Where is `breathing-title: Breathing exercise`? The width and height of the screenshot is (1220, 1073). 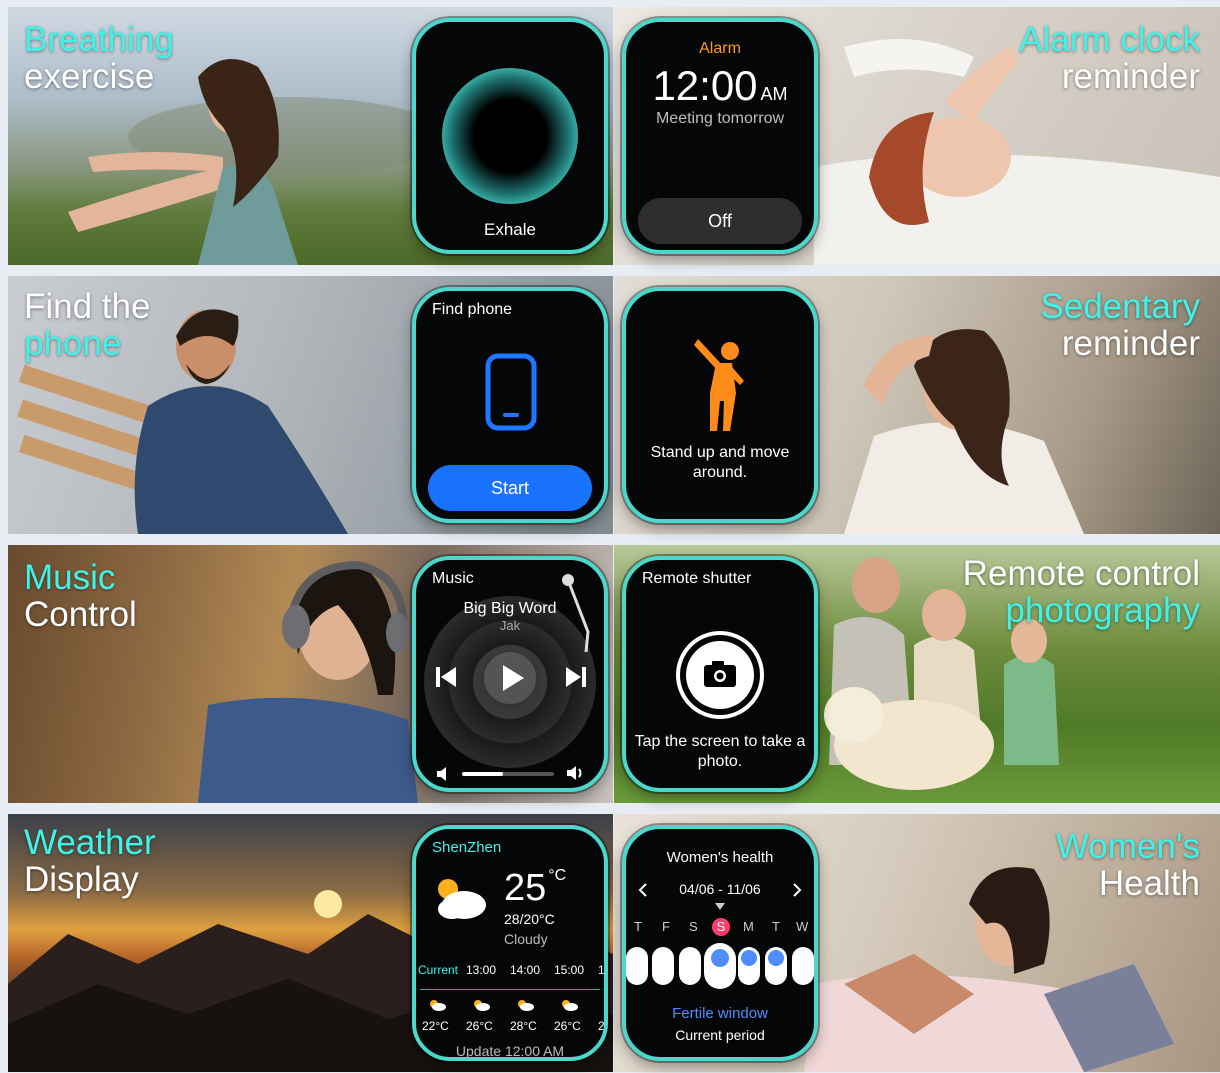
breathing-title: Breathing exercise is located at coordinates (99, 58).